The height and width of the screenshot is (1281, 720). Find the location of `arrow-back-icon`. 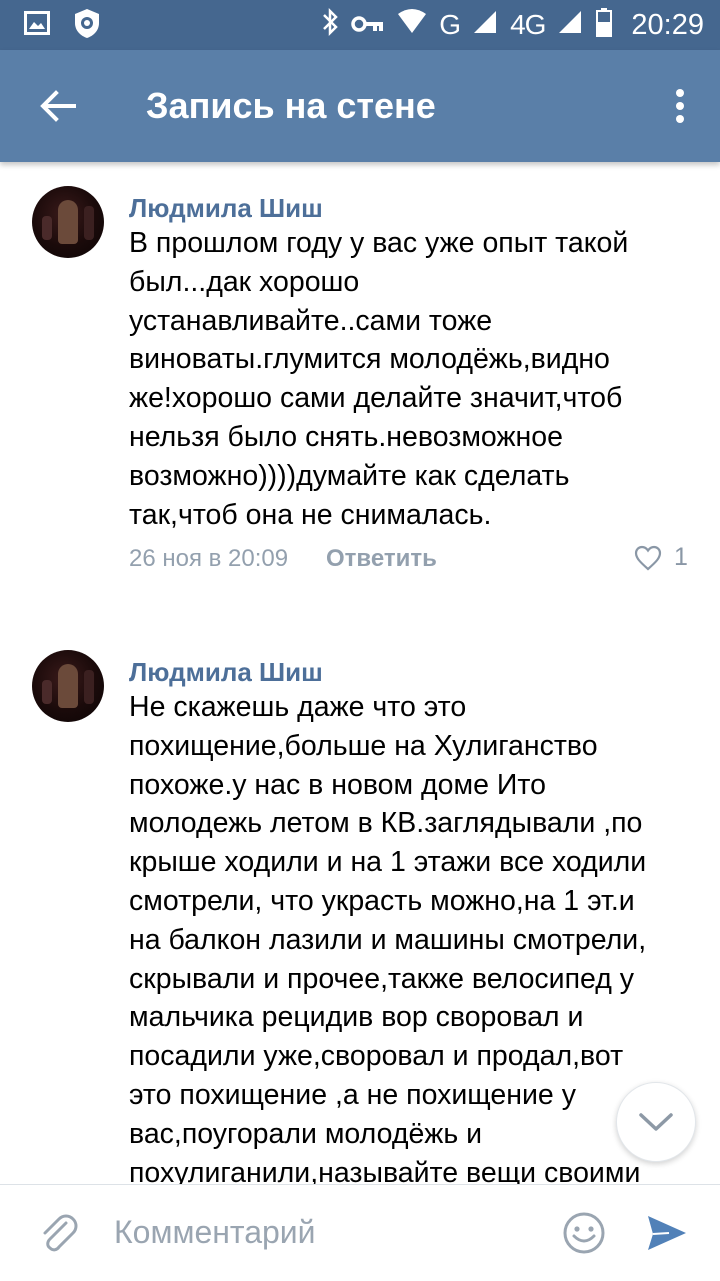

arrow-back-icon is located at coordinates (58, 106).